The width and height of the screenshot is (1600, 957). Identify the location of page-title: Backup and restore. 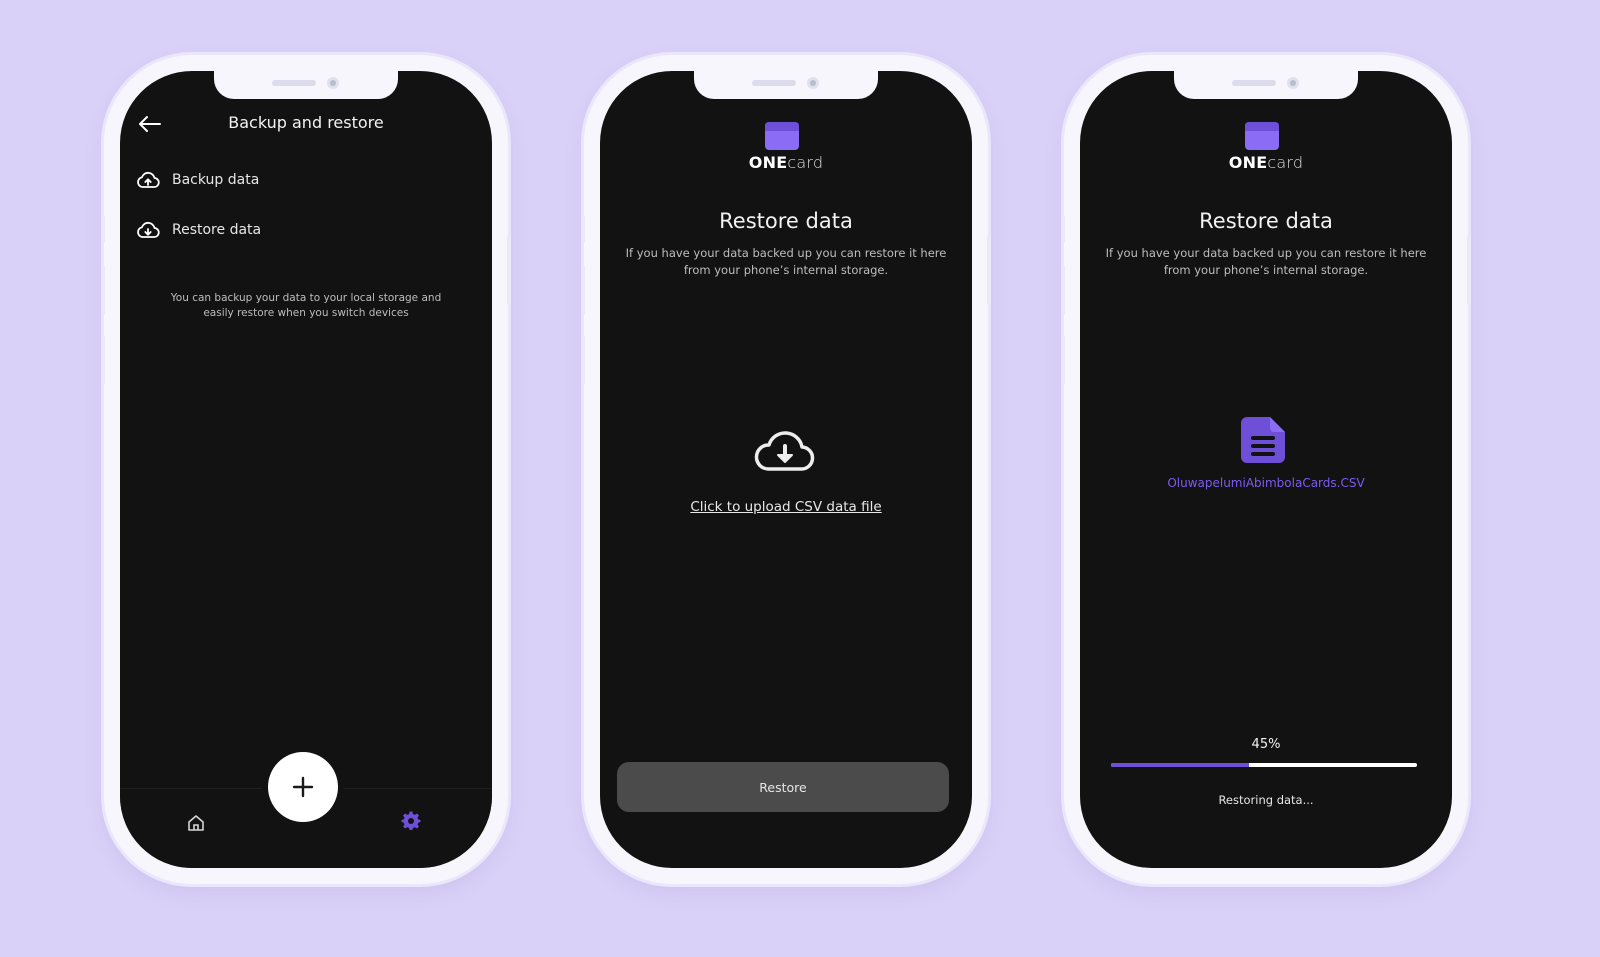
(306, 122).